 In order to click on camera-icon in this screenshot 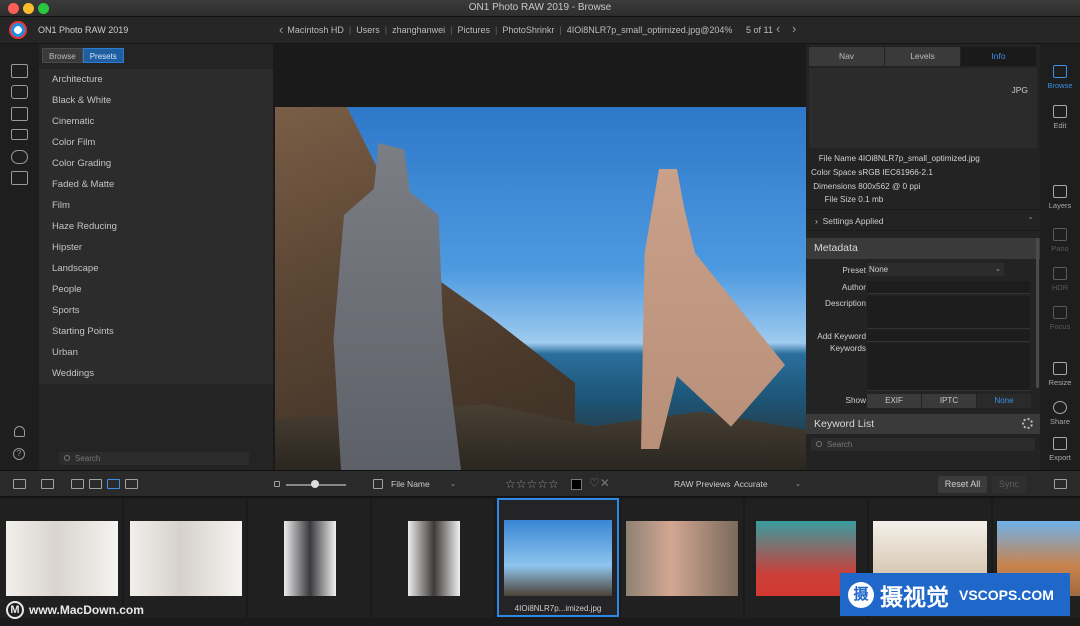, I will do `click(19, 92)`.